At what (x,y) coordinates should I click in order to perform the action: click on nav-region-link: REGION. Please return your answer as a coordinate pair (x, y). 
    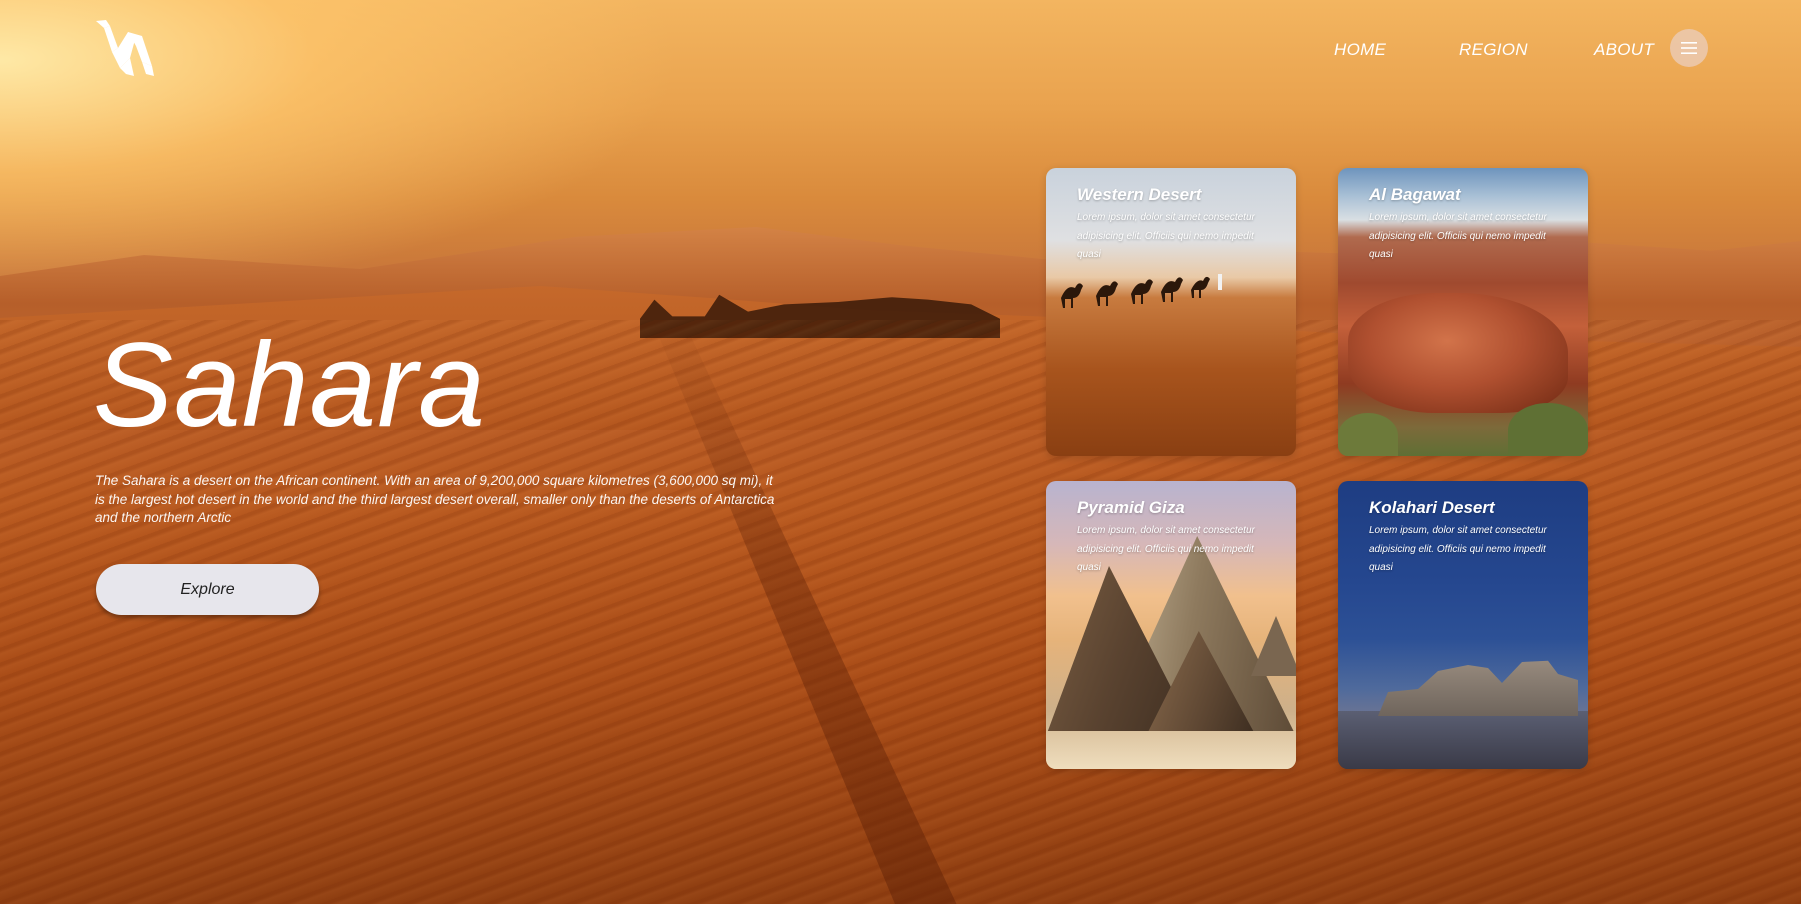
    Looking at the image, I should click on (1493, 50).